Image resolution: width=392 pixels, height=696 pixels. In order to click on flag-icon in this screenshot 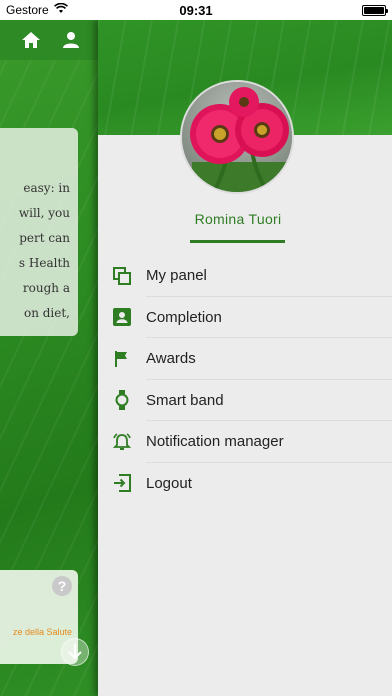, I will do `click(122, 359)`.